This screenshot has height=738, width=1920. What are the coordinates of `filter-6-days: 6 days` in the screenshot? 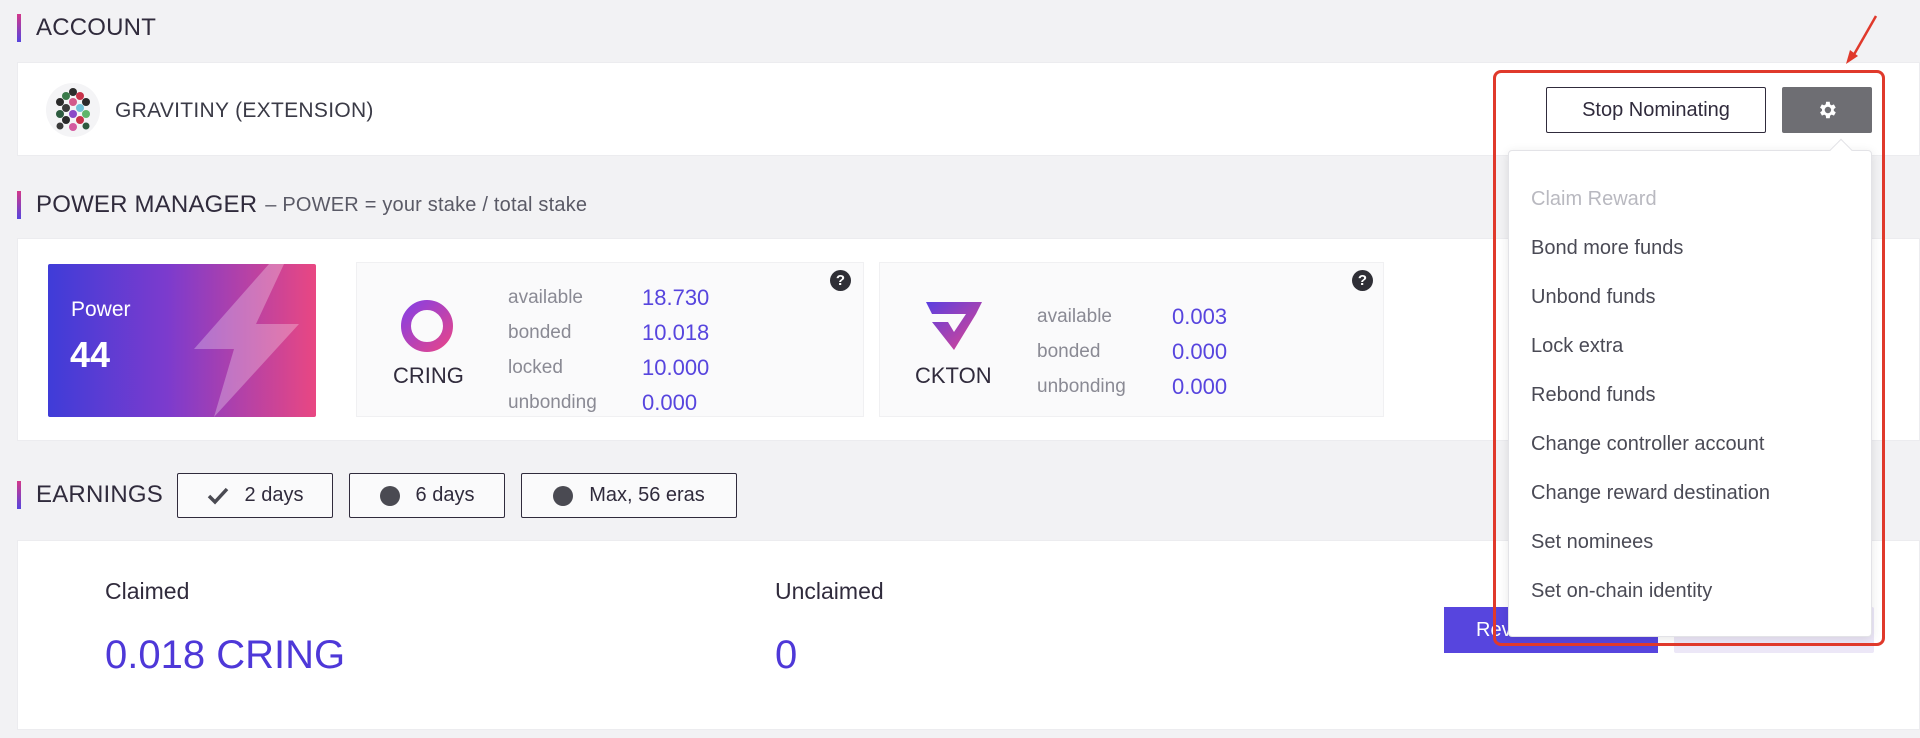 It's located at (427, 495).